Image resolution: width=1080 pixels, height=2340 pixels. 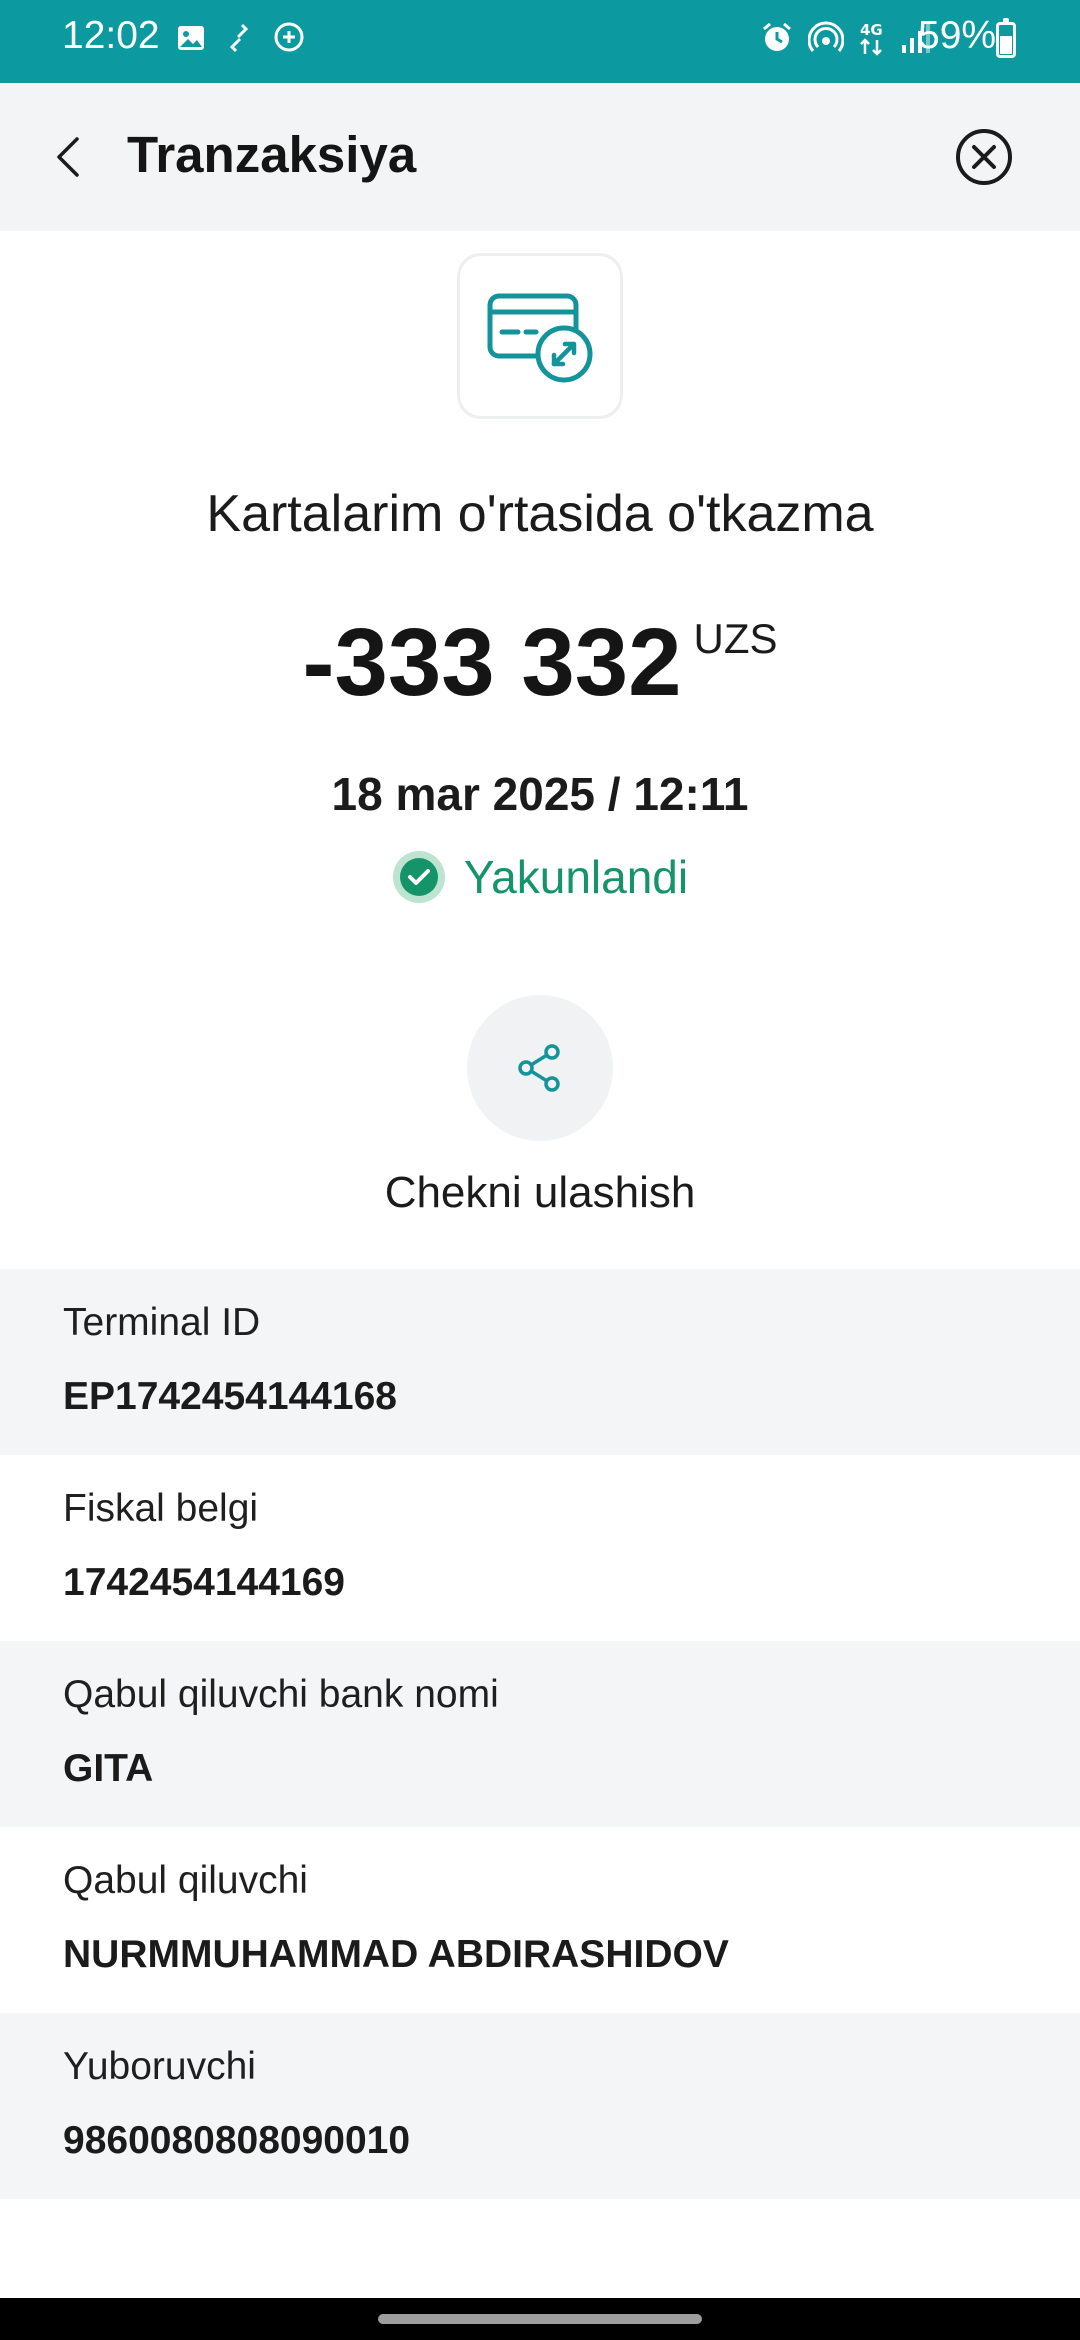 What do you see at coordinates (777, 40) in the screenshot?
I see `alarm-icon` at bounding box center [777, 40].